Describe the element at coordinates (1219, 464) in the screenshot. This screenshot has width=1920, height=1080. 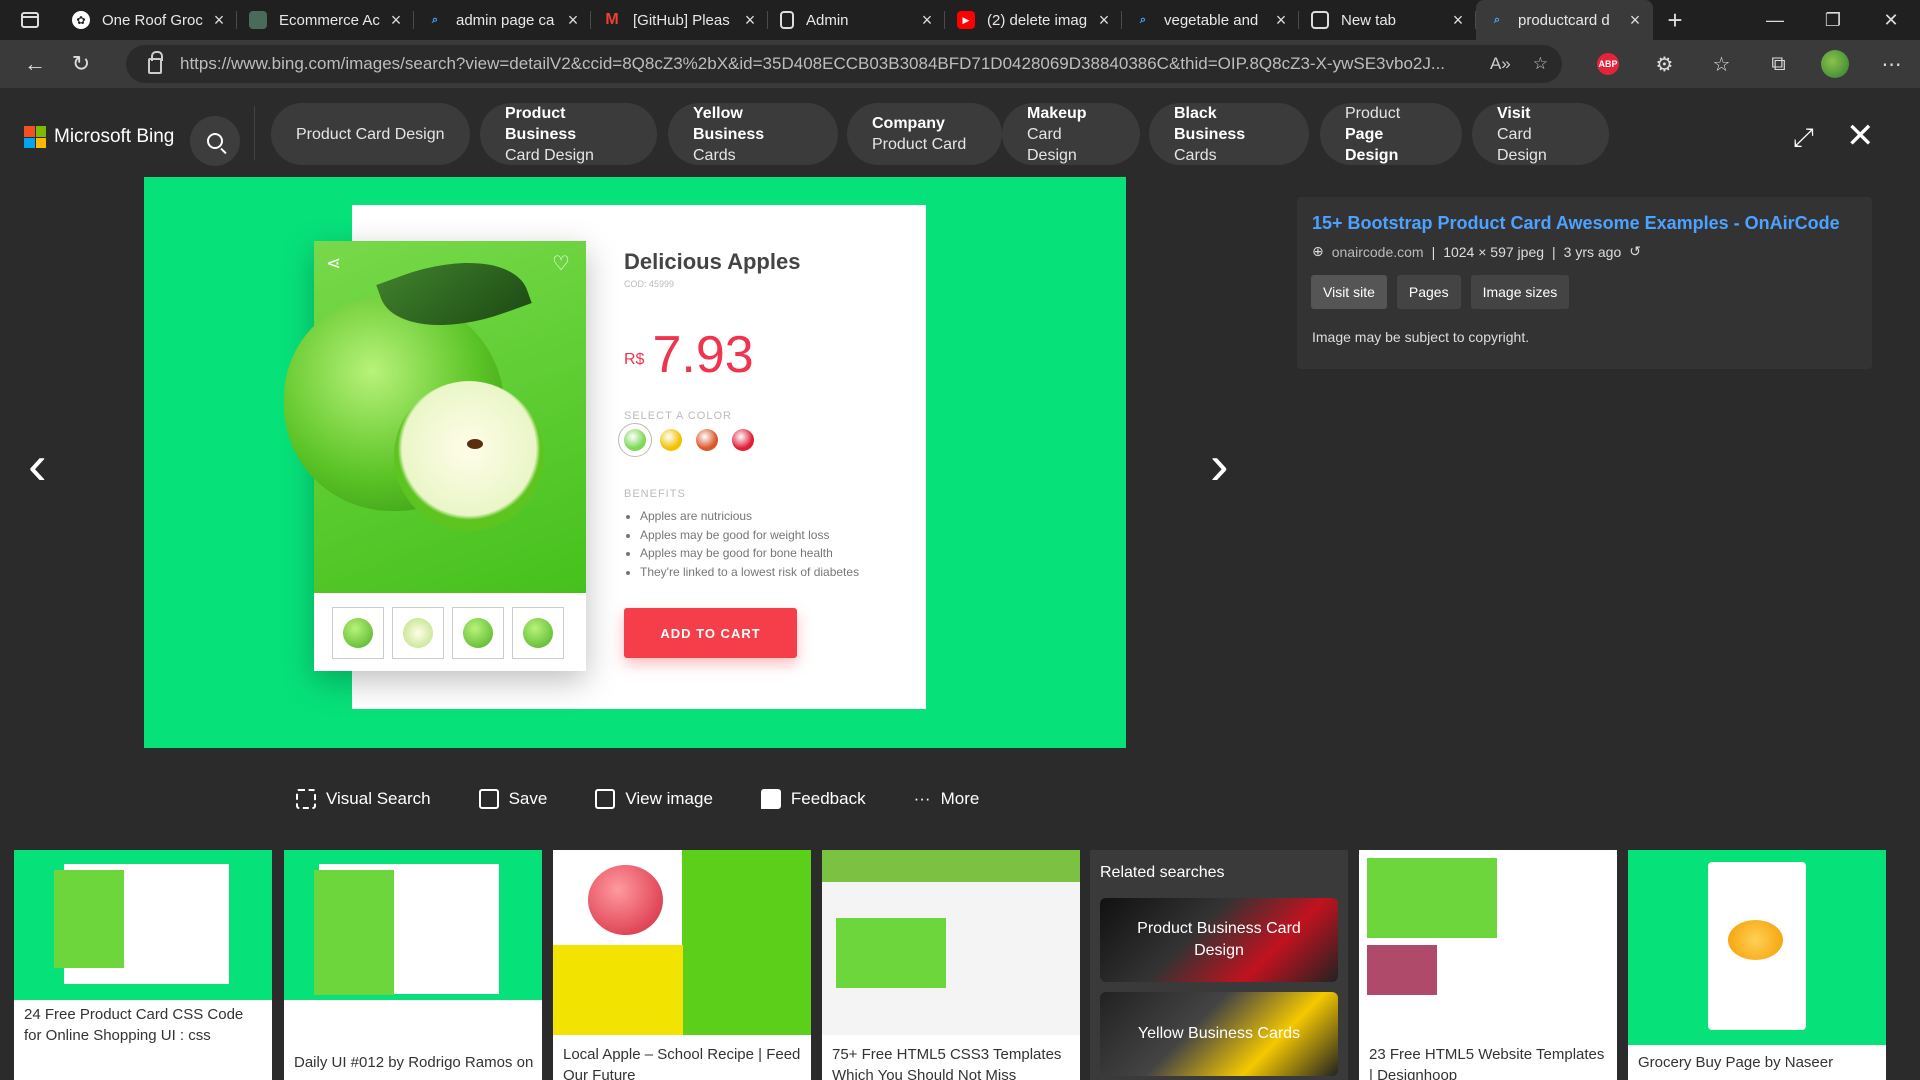
I see `next-image-icon: ›` at that location.